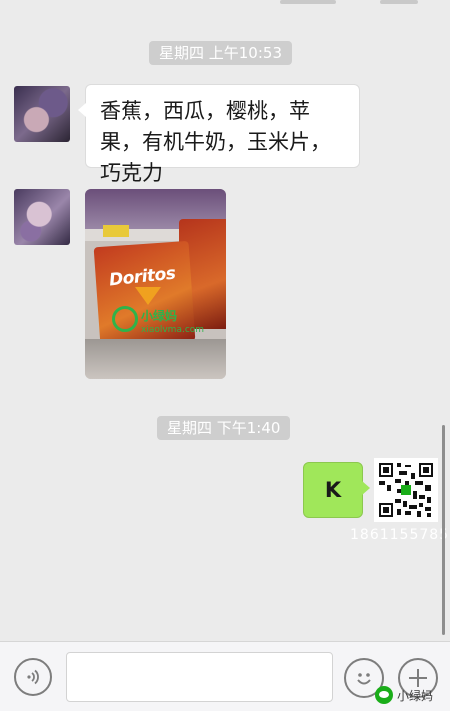 The width and height of the screenshot is (450, 711). Describe the element at coordinates (400, 535) in the screenshot. I see `sender-phone-number: 18611557850` at that location.